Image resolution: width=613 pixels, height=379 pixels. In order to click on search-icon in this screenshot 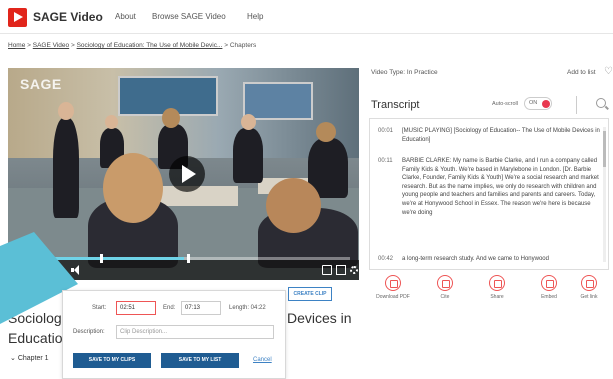, I will do `click(601, 103)`.